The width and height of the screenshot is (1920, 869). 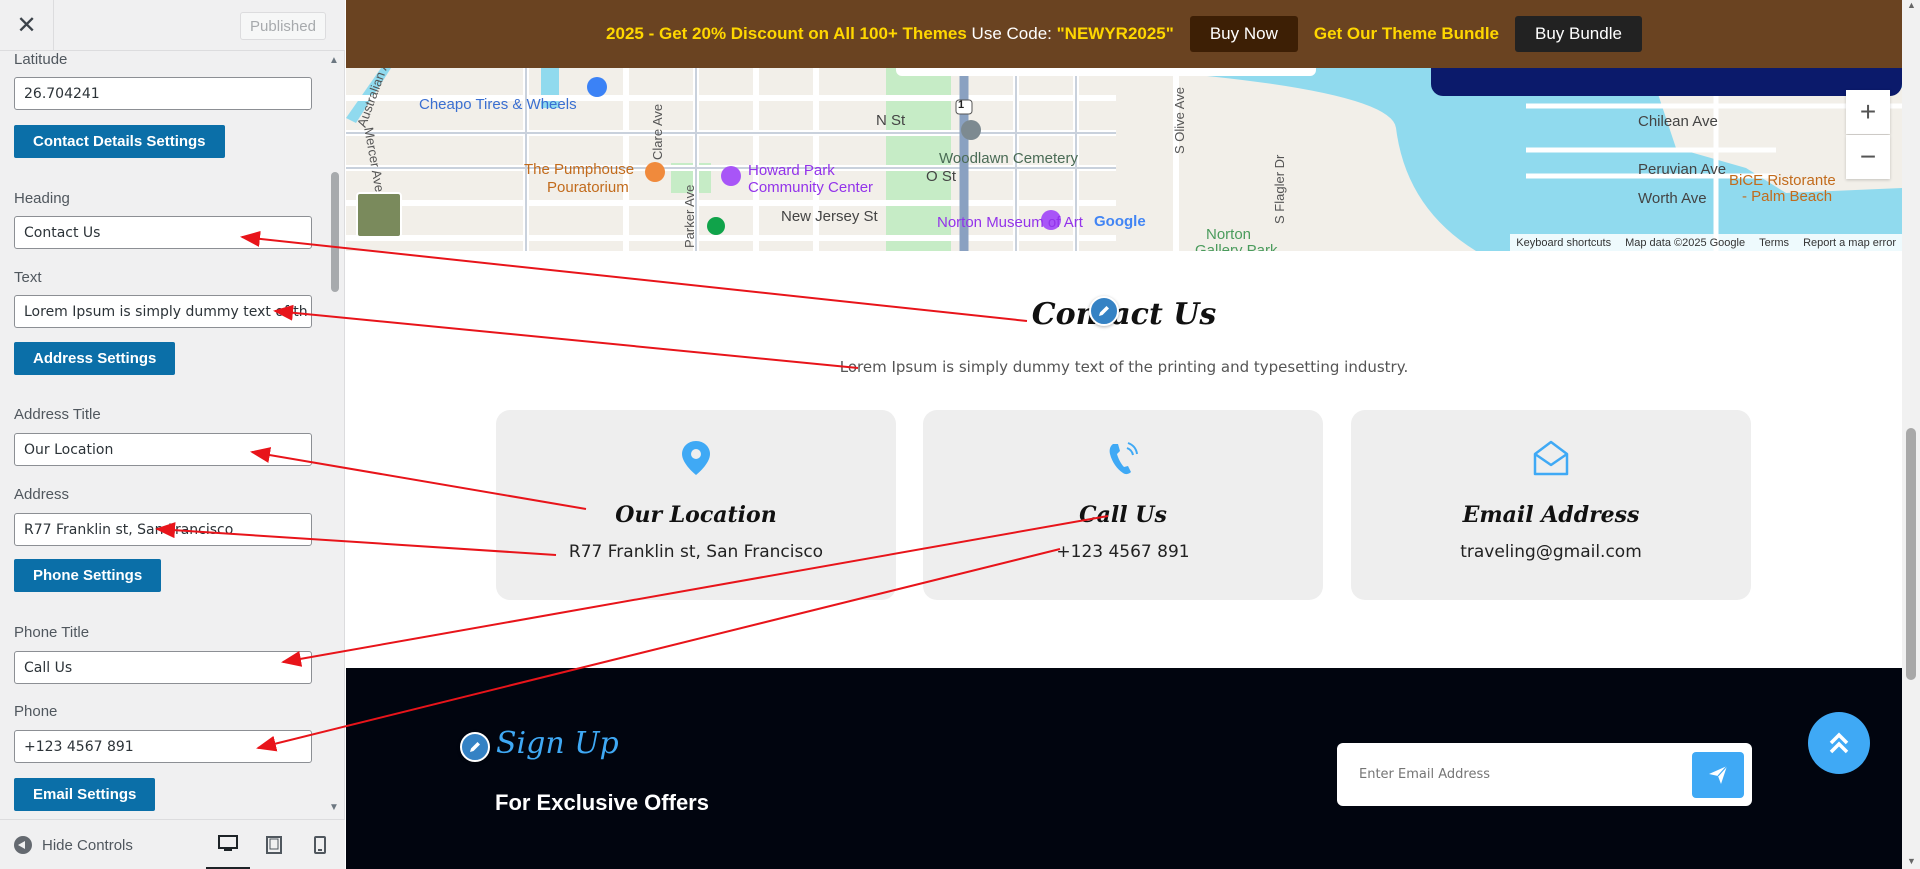 I want to click on map-label-gallery-park: Gallery Park, so click(x=1236, y=246).